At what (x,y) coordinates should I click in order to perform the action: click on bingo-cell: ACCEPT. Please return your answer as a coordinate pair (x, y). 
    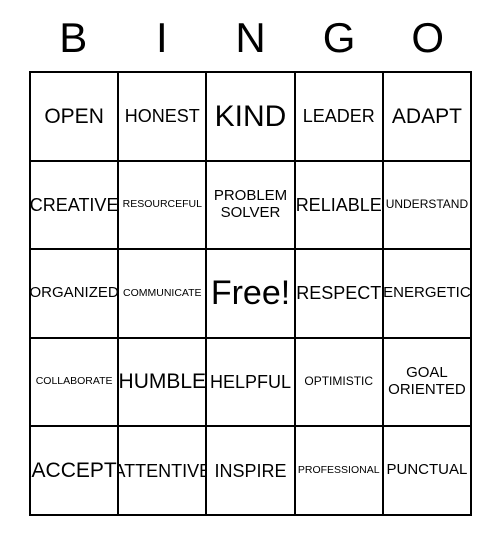
    Looking at the image, I should click on (75, 471).